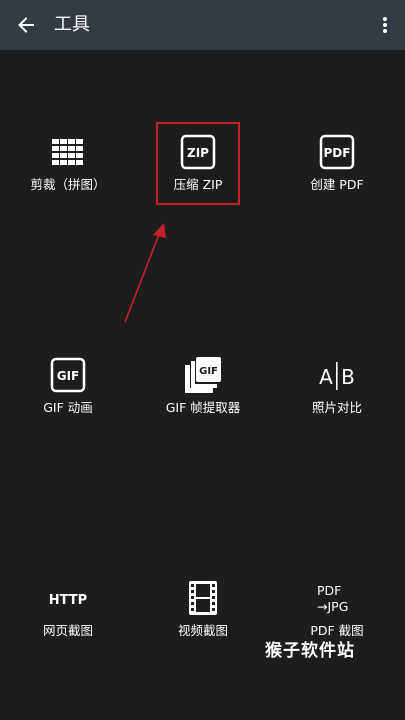  Describe the element at coordinates (202, 630) in the screenshot. I see `tool-video-capture-label: 视频截图` at that location.